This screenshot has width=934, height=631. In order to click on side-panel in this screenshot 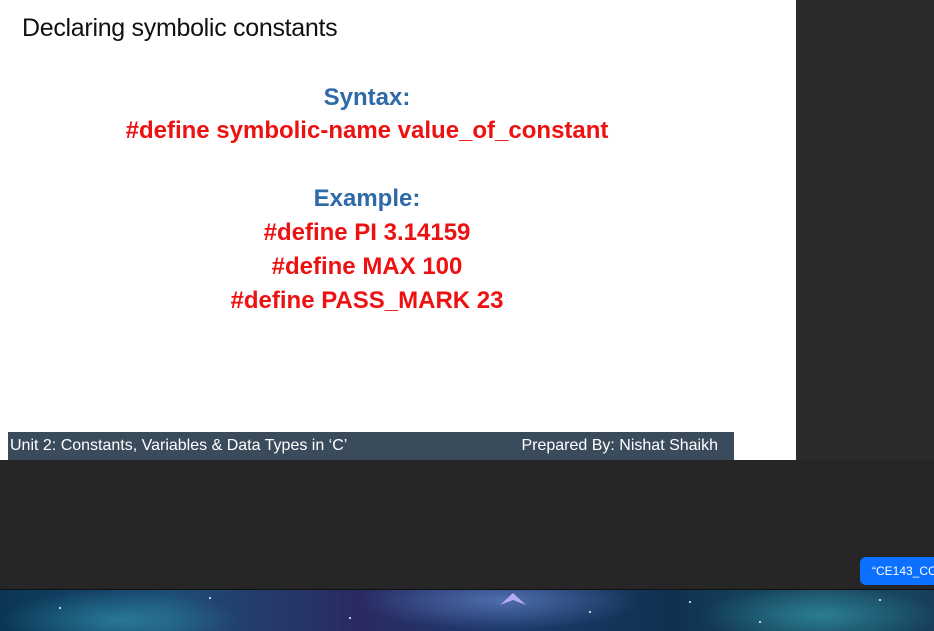, I will do `click(865, 230)`.